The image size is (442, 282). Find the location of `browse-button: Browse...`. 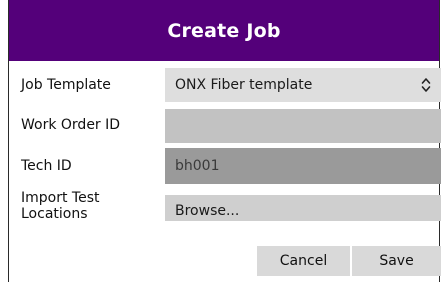

browse-button: Browse... is located at coordinates (303, 208).